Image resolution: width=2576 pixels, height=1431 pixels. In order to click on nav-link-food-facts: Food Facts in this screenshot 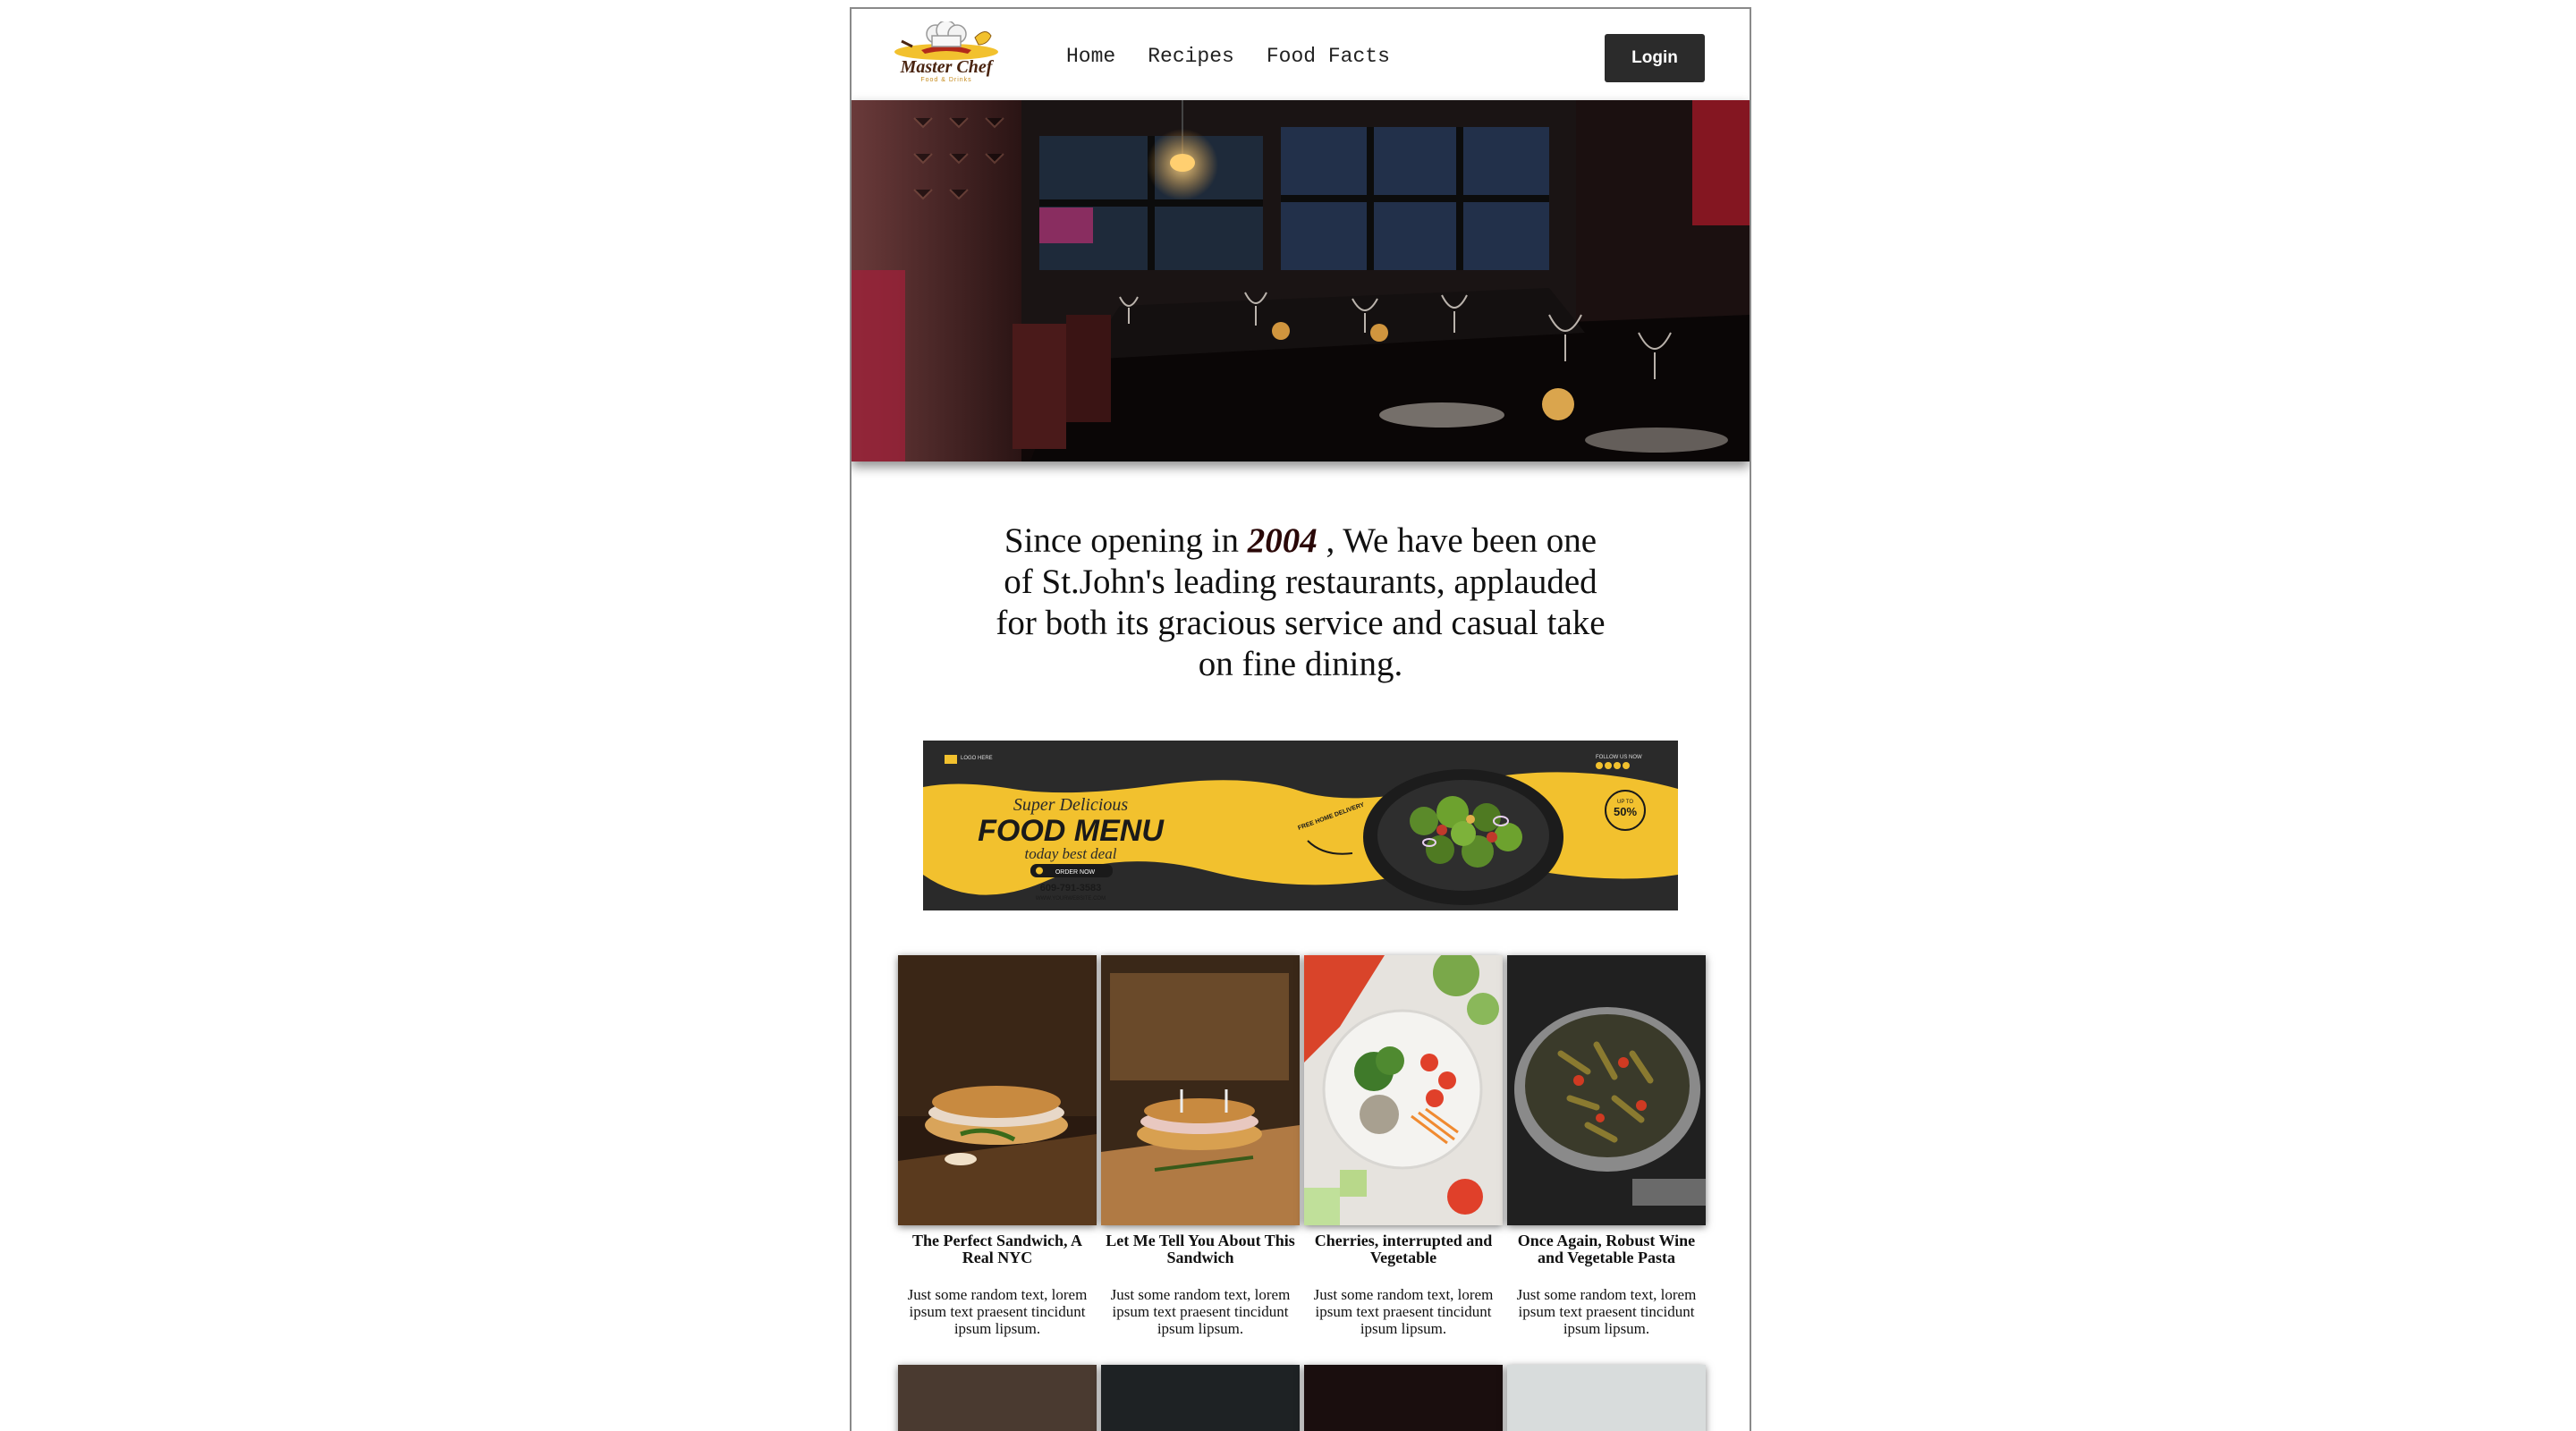, I will do `click(1328, 57)`.